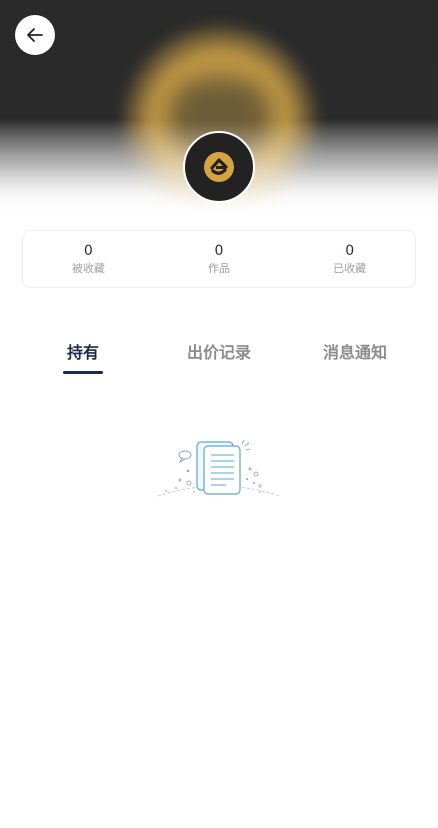  What do you see at coordinates (350, 268) in the screenshot?
I see `stat-label: 已收藏` at bounding box center [350, 268].